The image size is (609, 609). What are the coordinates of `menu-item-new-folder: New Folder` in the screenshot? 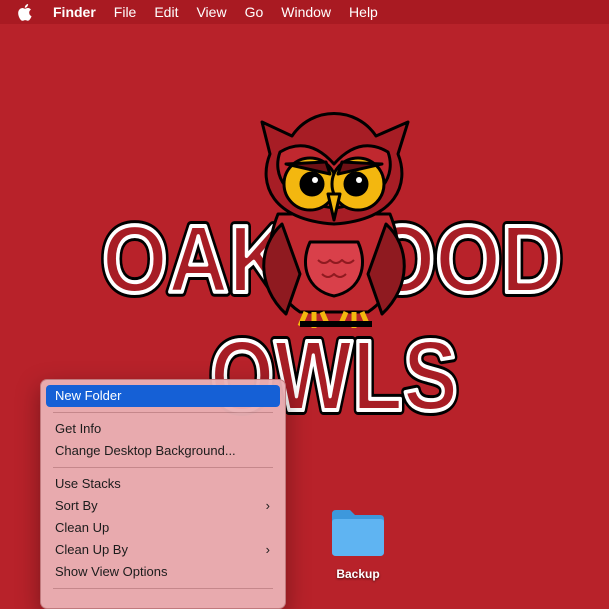 It's located at (163, 396).